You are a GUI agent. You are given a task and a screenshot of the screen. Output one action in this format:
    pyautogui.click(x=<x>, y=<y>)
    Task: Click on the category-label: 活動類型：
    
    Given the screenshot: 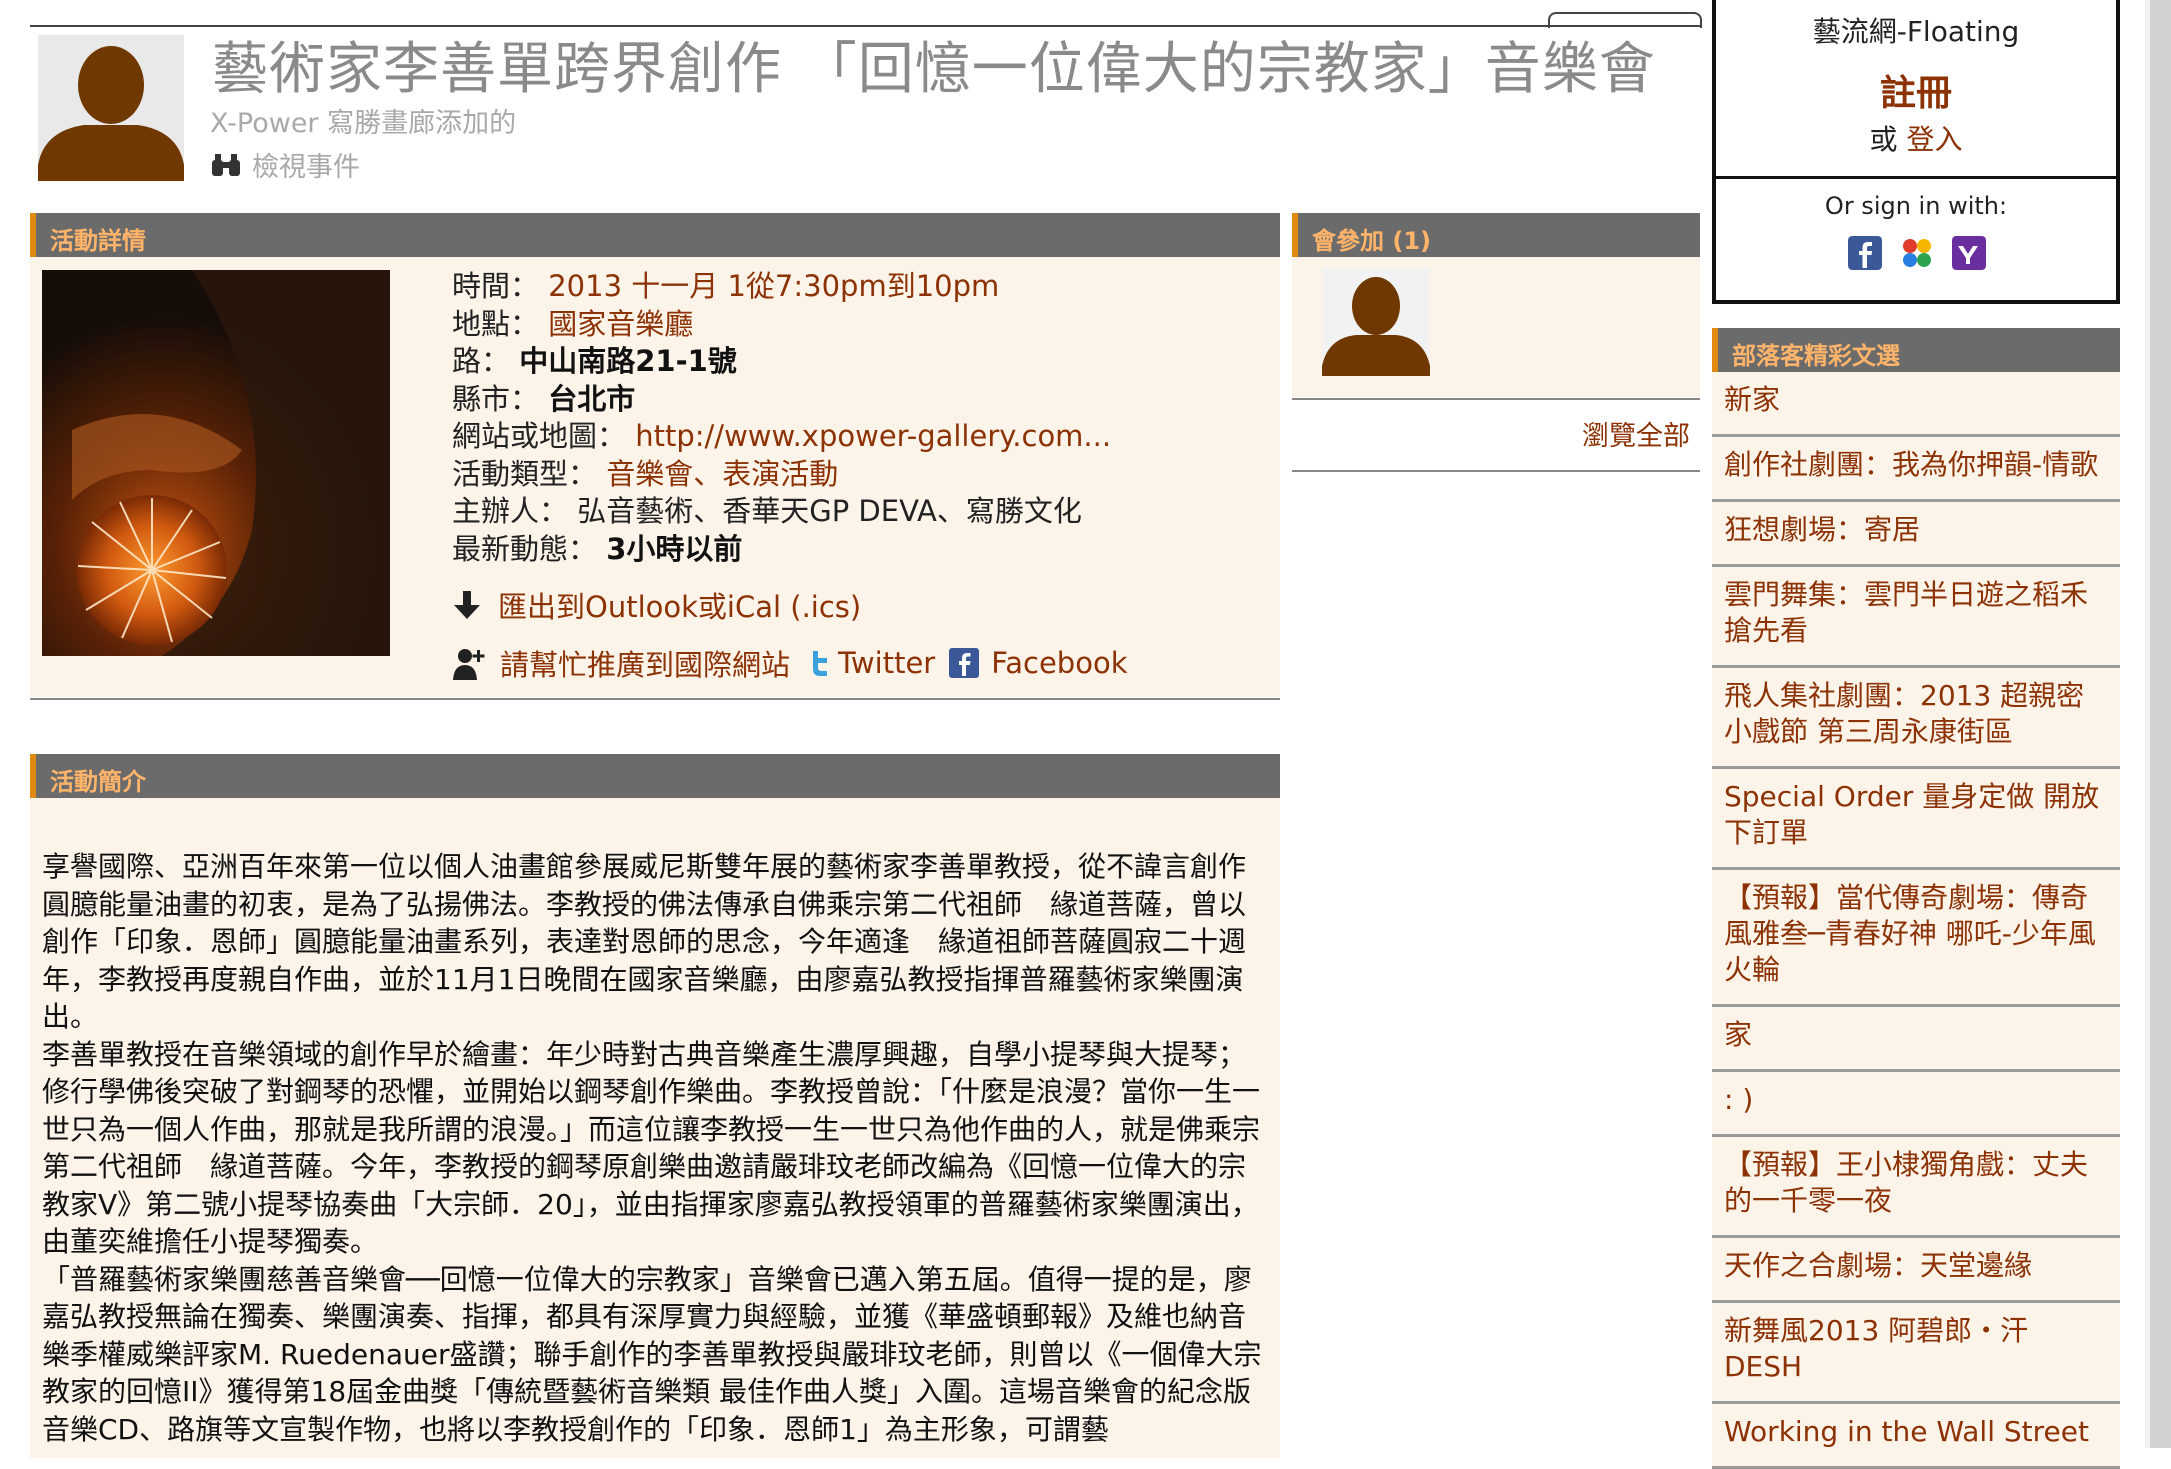 What is the action you would take?
    pyautogui.click(x=525, y=473)
    